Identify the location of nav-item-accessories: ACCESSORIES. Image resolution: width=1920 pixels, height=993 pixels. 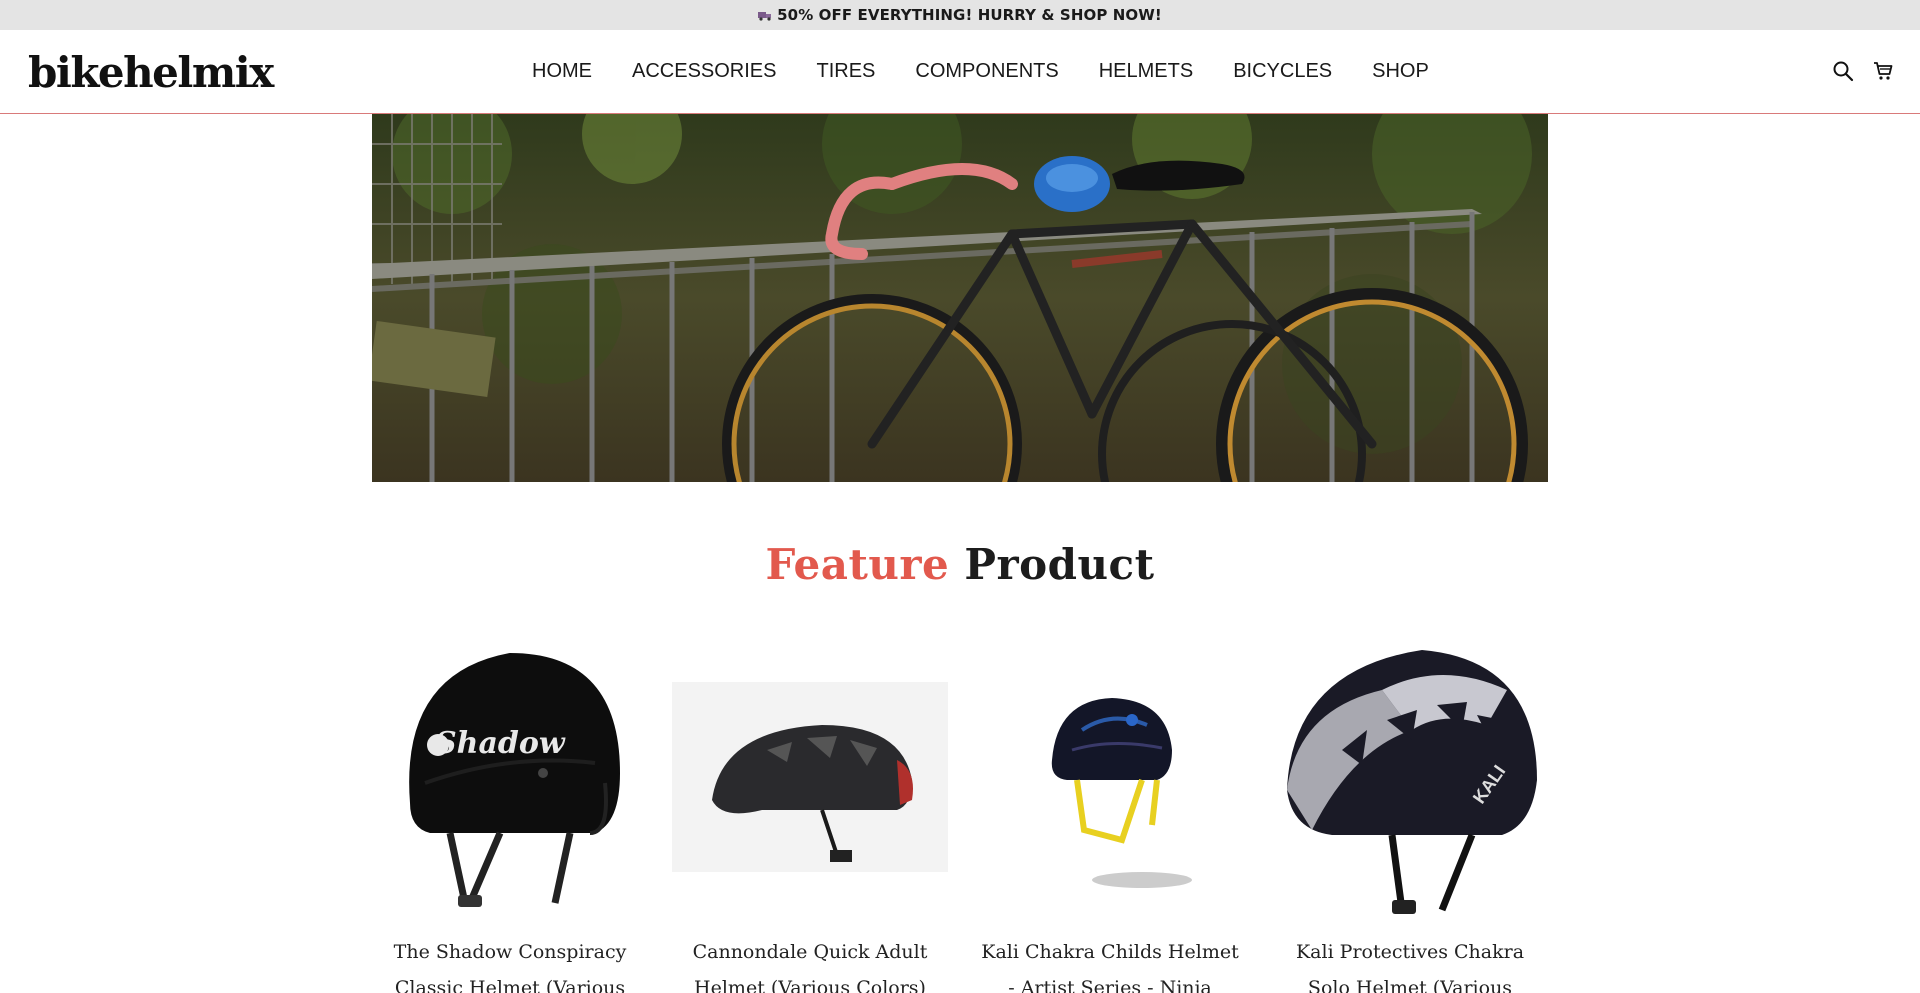
(704, 71).